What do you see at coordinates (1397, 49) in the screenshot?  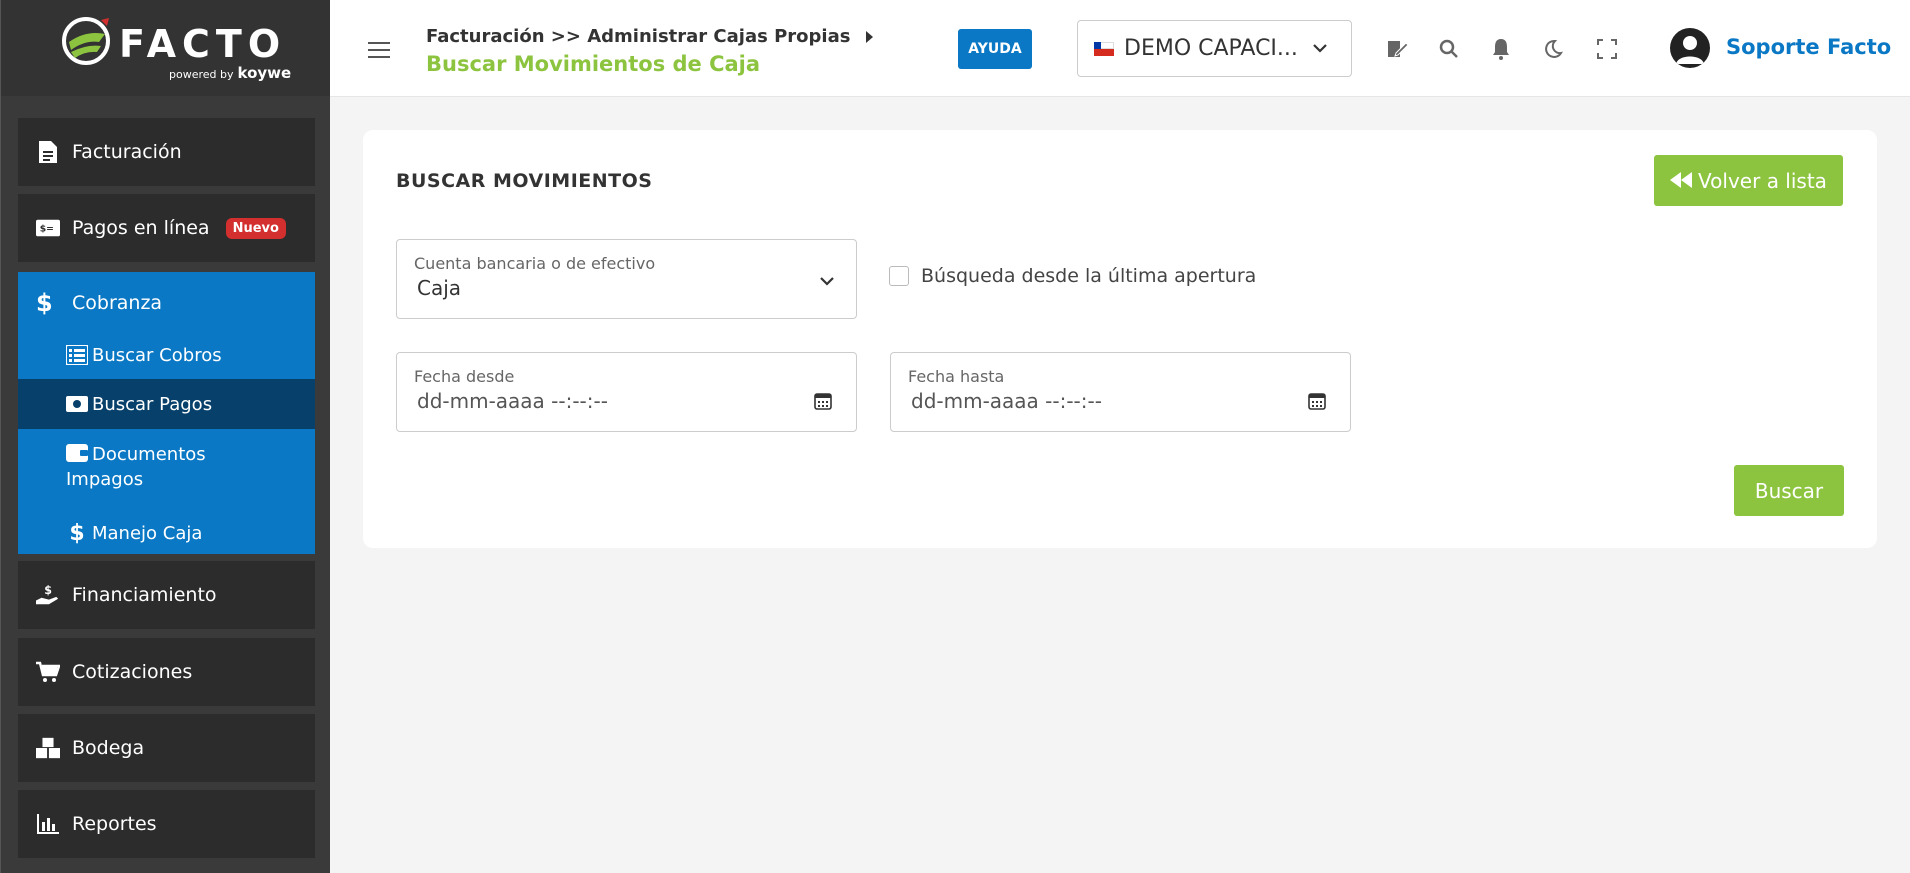 I see `signature-icon` at bounding box center [1397, 49].